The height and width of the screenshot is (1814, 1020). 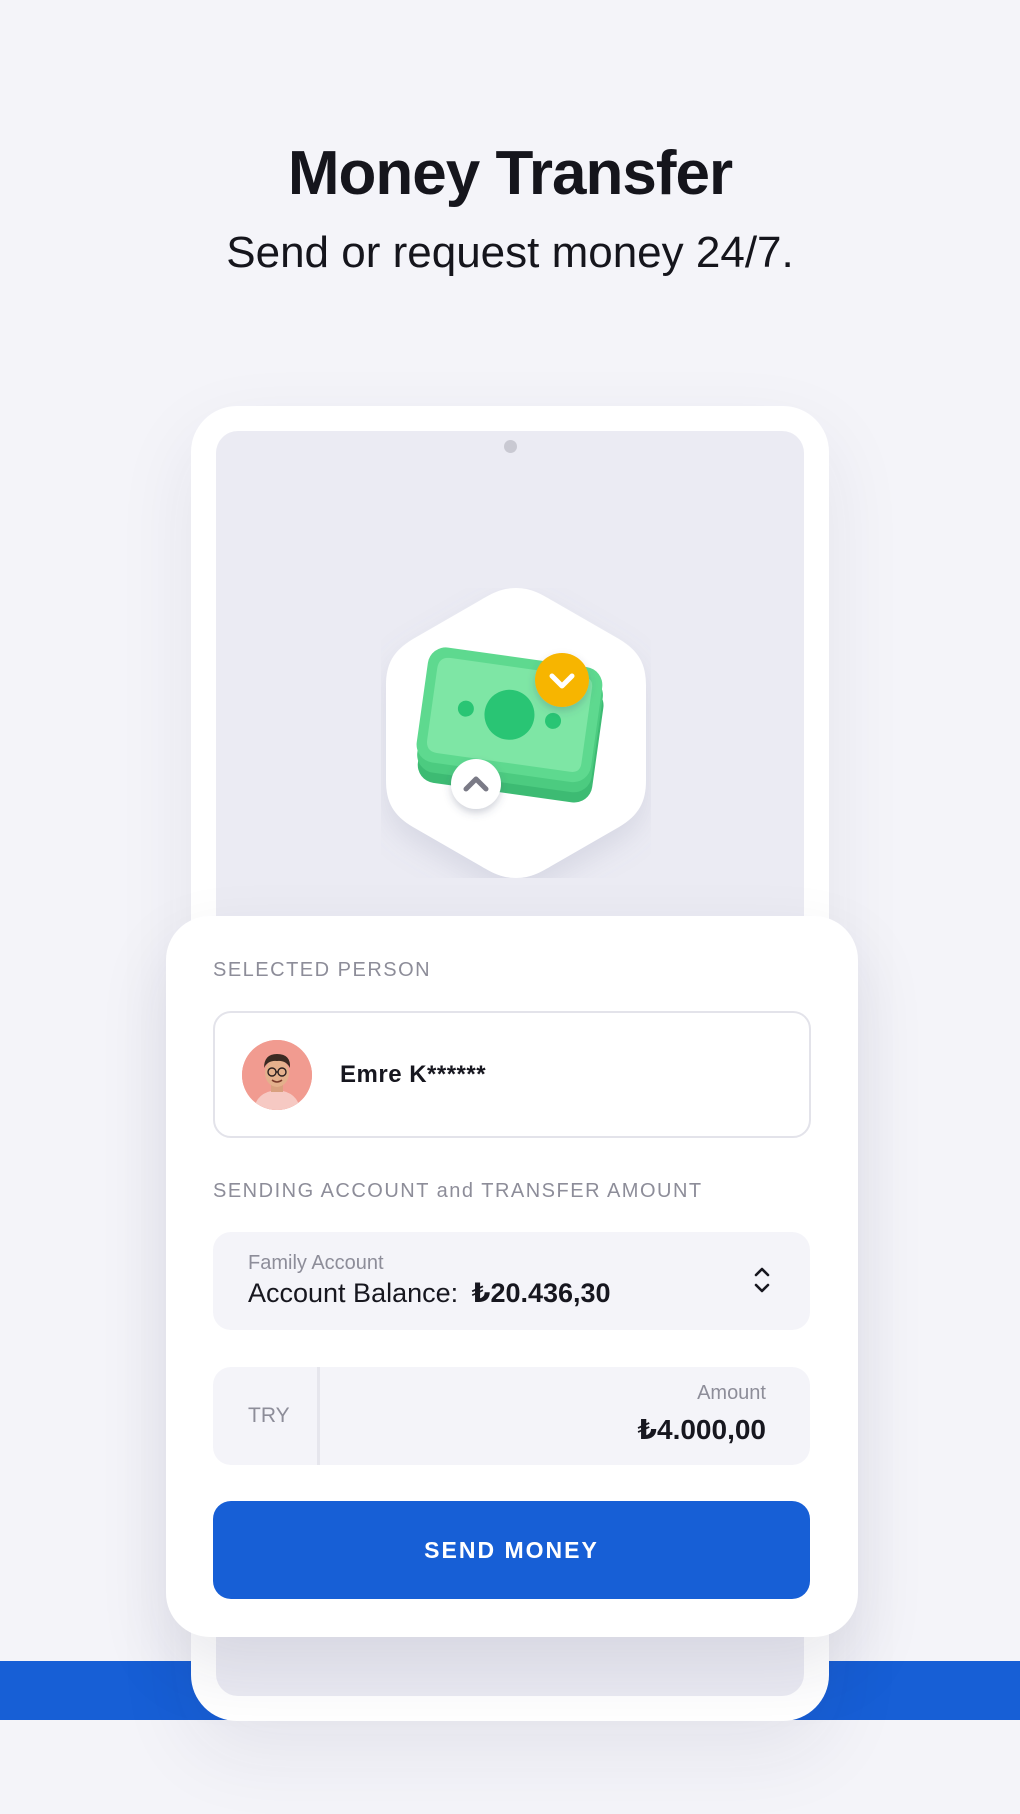 I want to click on avatar-icon, so click(x=277, y=1075).